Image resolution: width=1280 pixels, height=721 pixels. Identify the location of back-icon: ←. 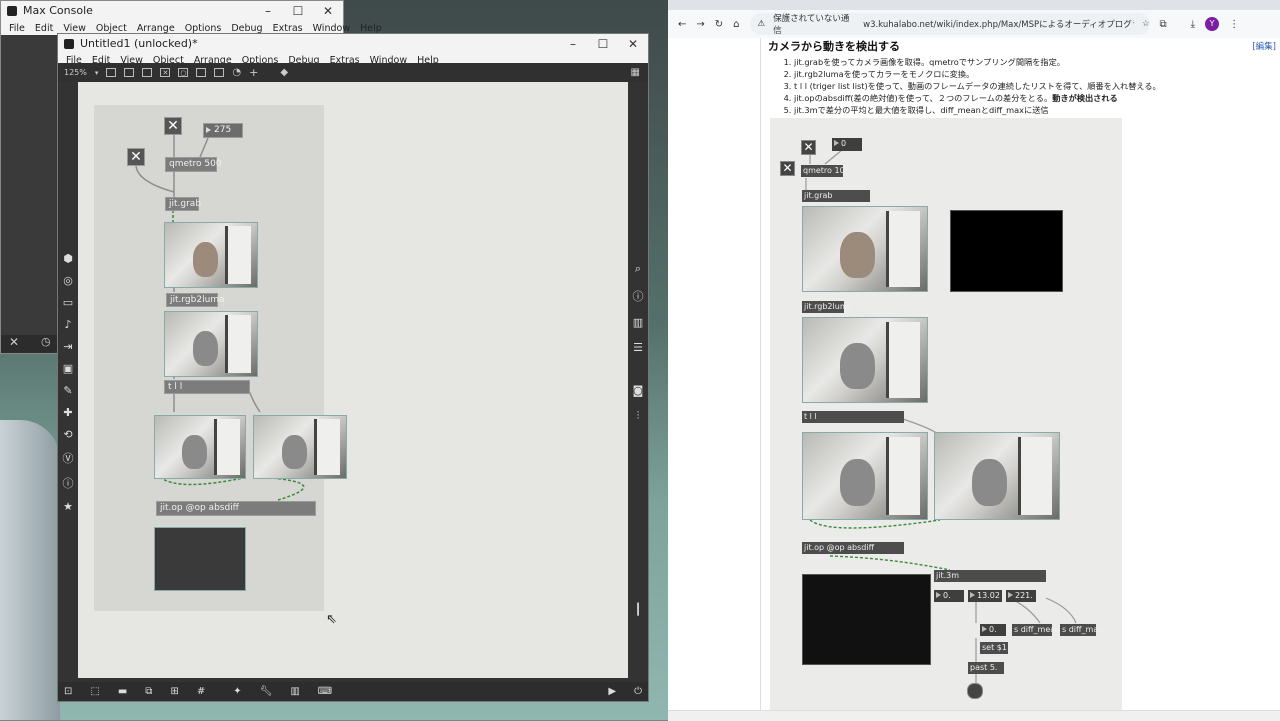
(682, 24).